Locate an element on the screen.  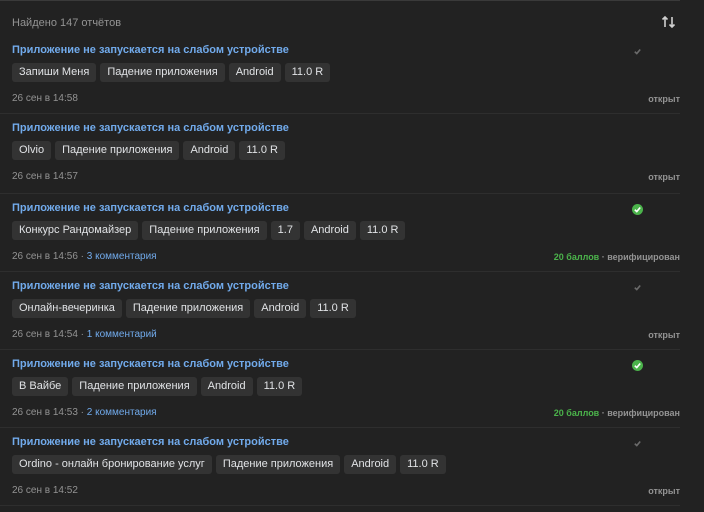
report-date: 26 сен в 14:52 is located at coordinates (45, 490).